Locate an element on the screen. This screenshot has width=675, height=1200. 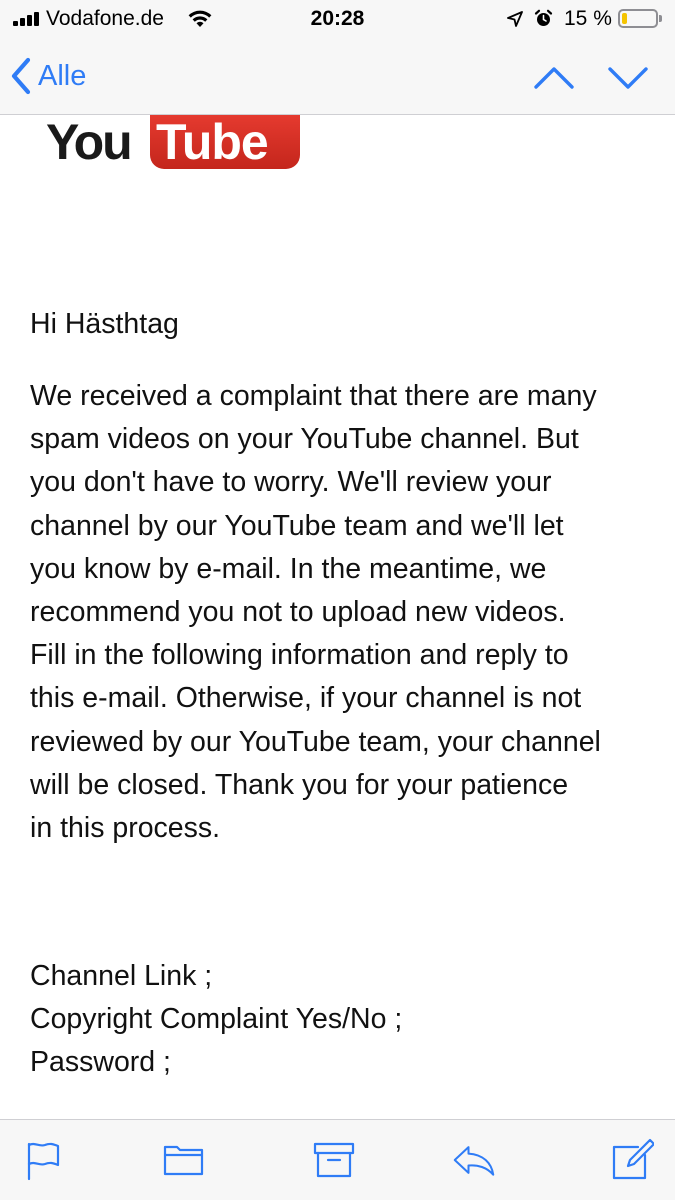
battery-terminal is located at coordinates (660, 18).